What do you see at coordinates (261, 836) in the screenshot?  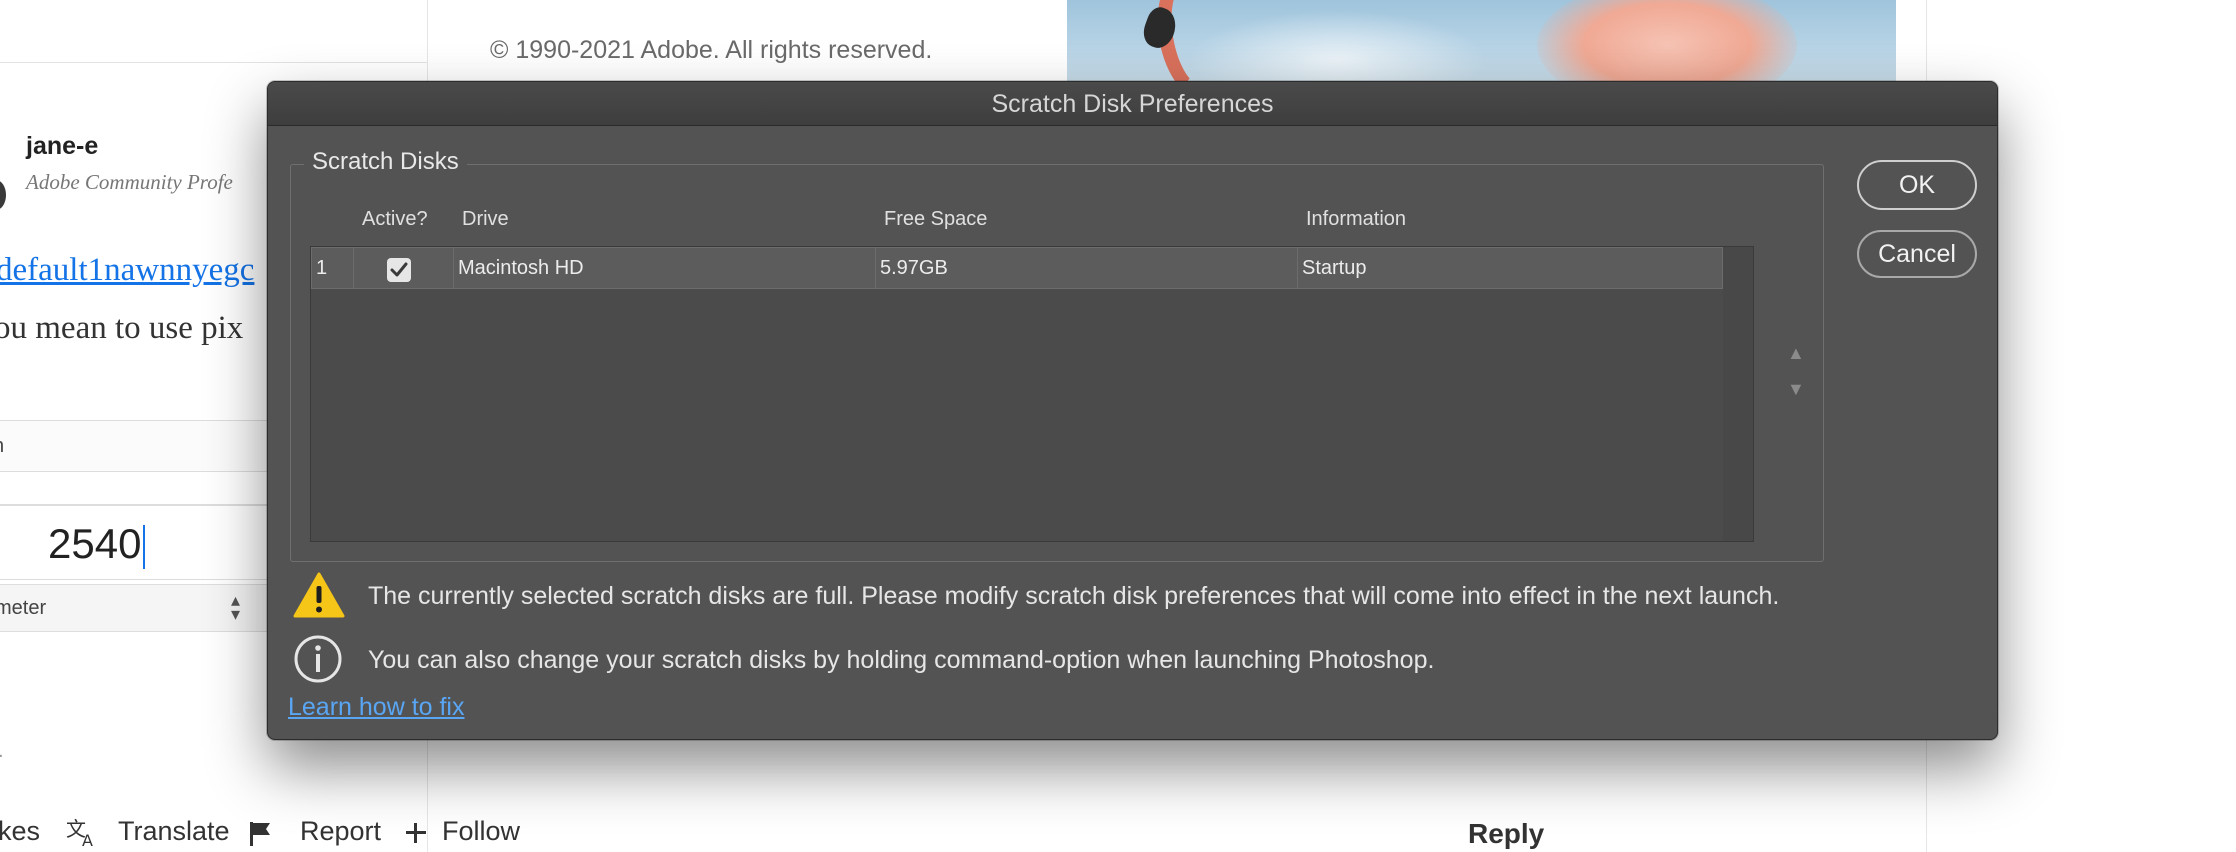 I see `flag-icon` at bounding box center [261, 836].